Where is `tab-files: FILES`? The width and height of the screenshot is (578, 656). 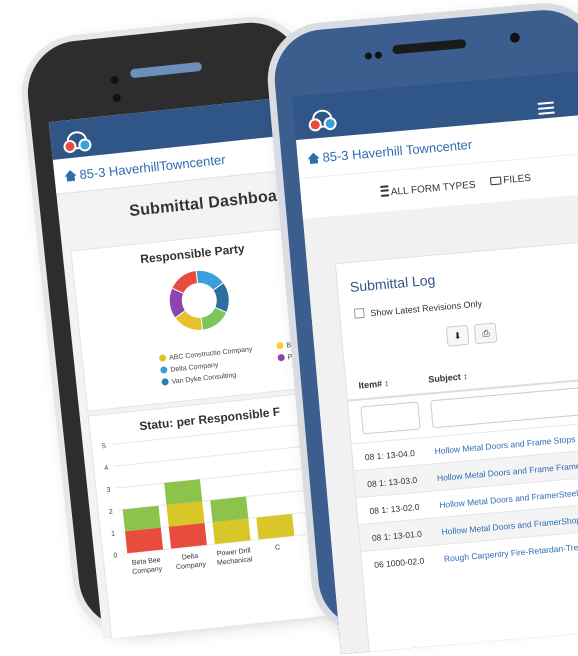
tab-files: FILES is located at coordinates (510, 180).